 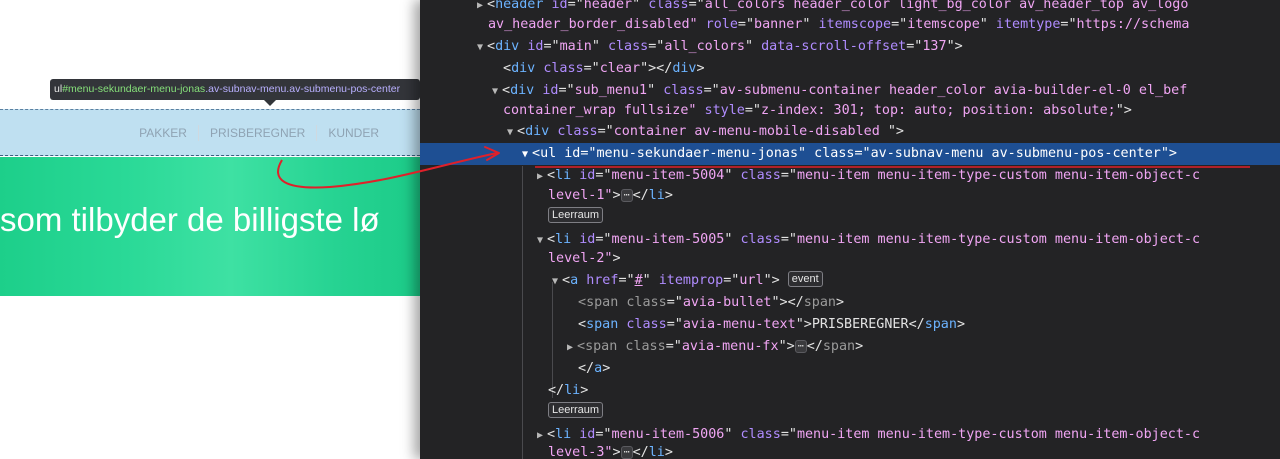 What do you see at coordinates (570, 348) in the screenshot?
I see `expand-triangle-icon: ▶` at bounding box center [570, 348].